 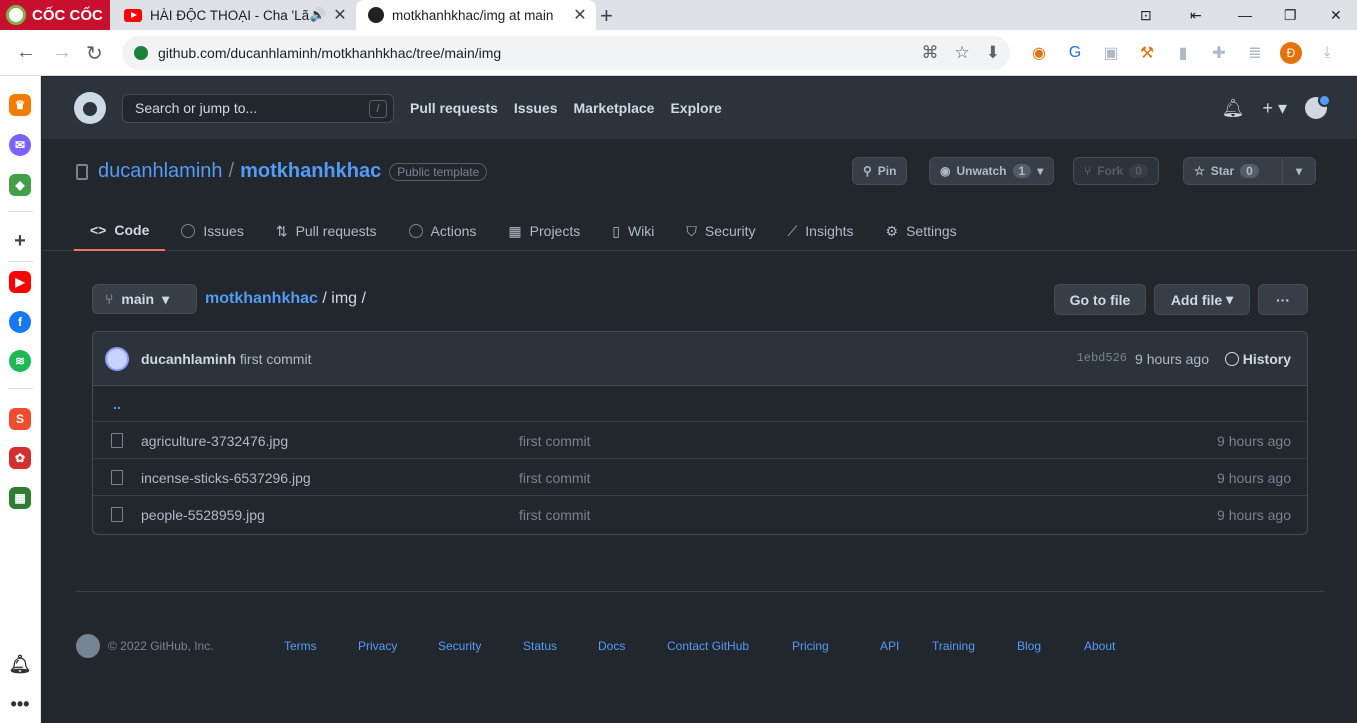 What do you see at coordinates (1183, 53) in the screenshot?
I see `sidebar-ext-icon: ▮` at bounding box center [1183, 53].